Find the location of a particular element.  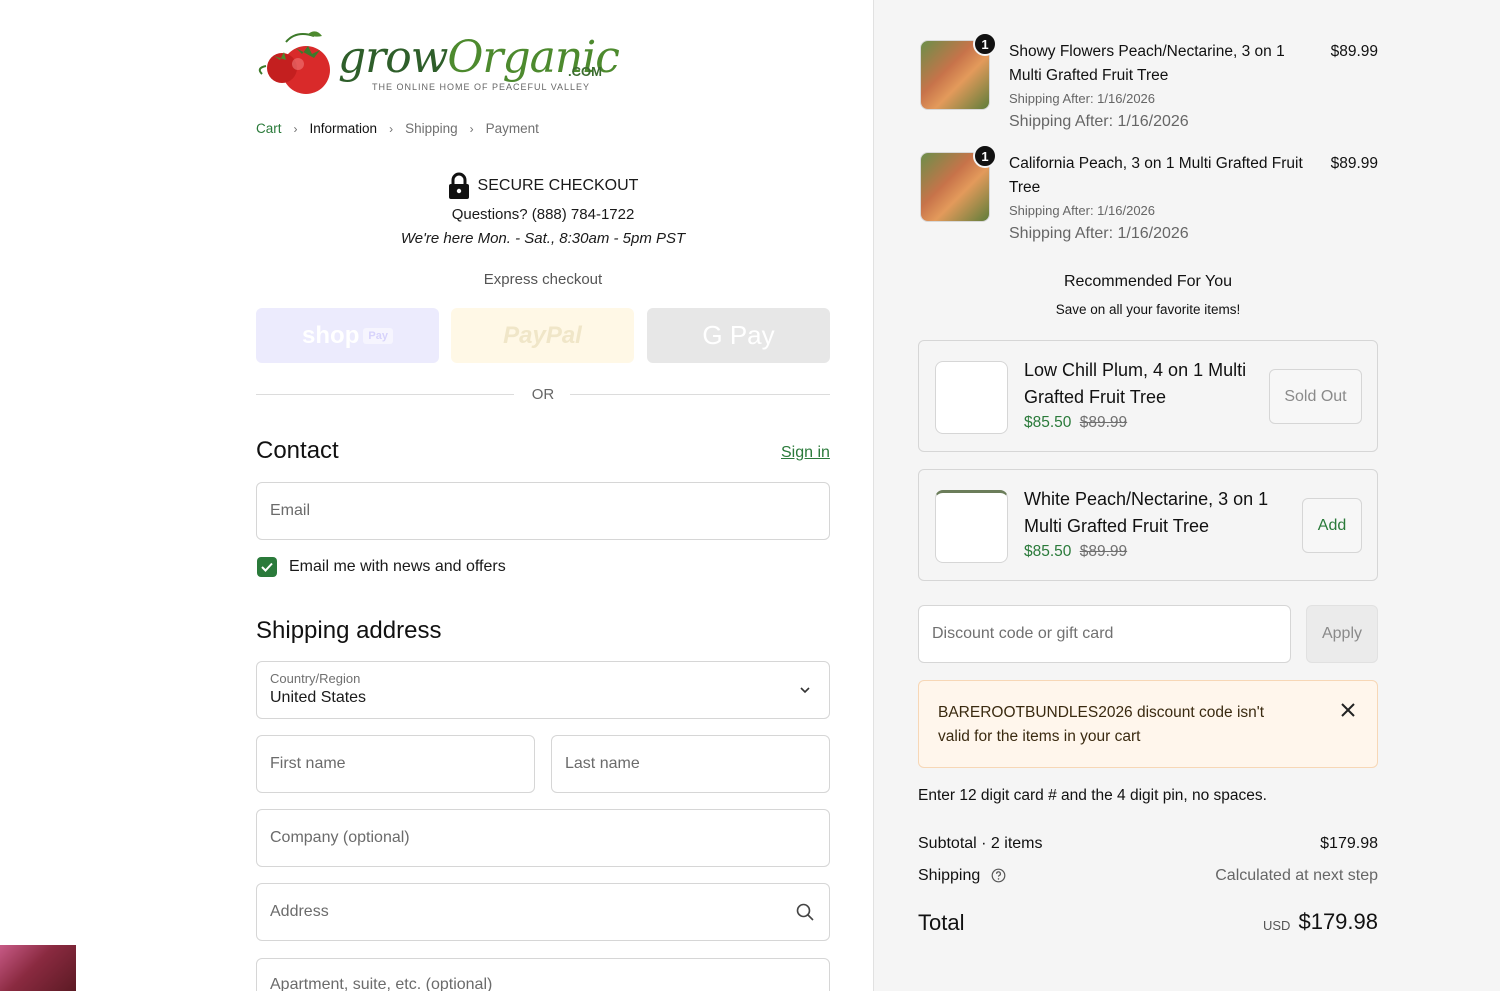

chevron-down-icon is located at coordinates (805, 690).